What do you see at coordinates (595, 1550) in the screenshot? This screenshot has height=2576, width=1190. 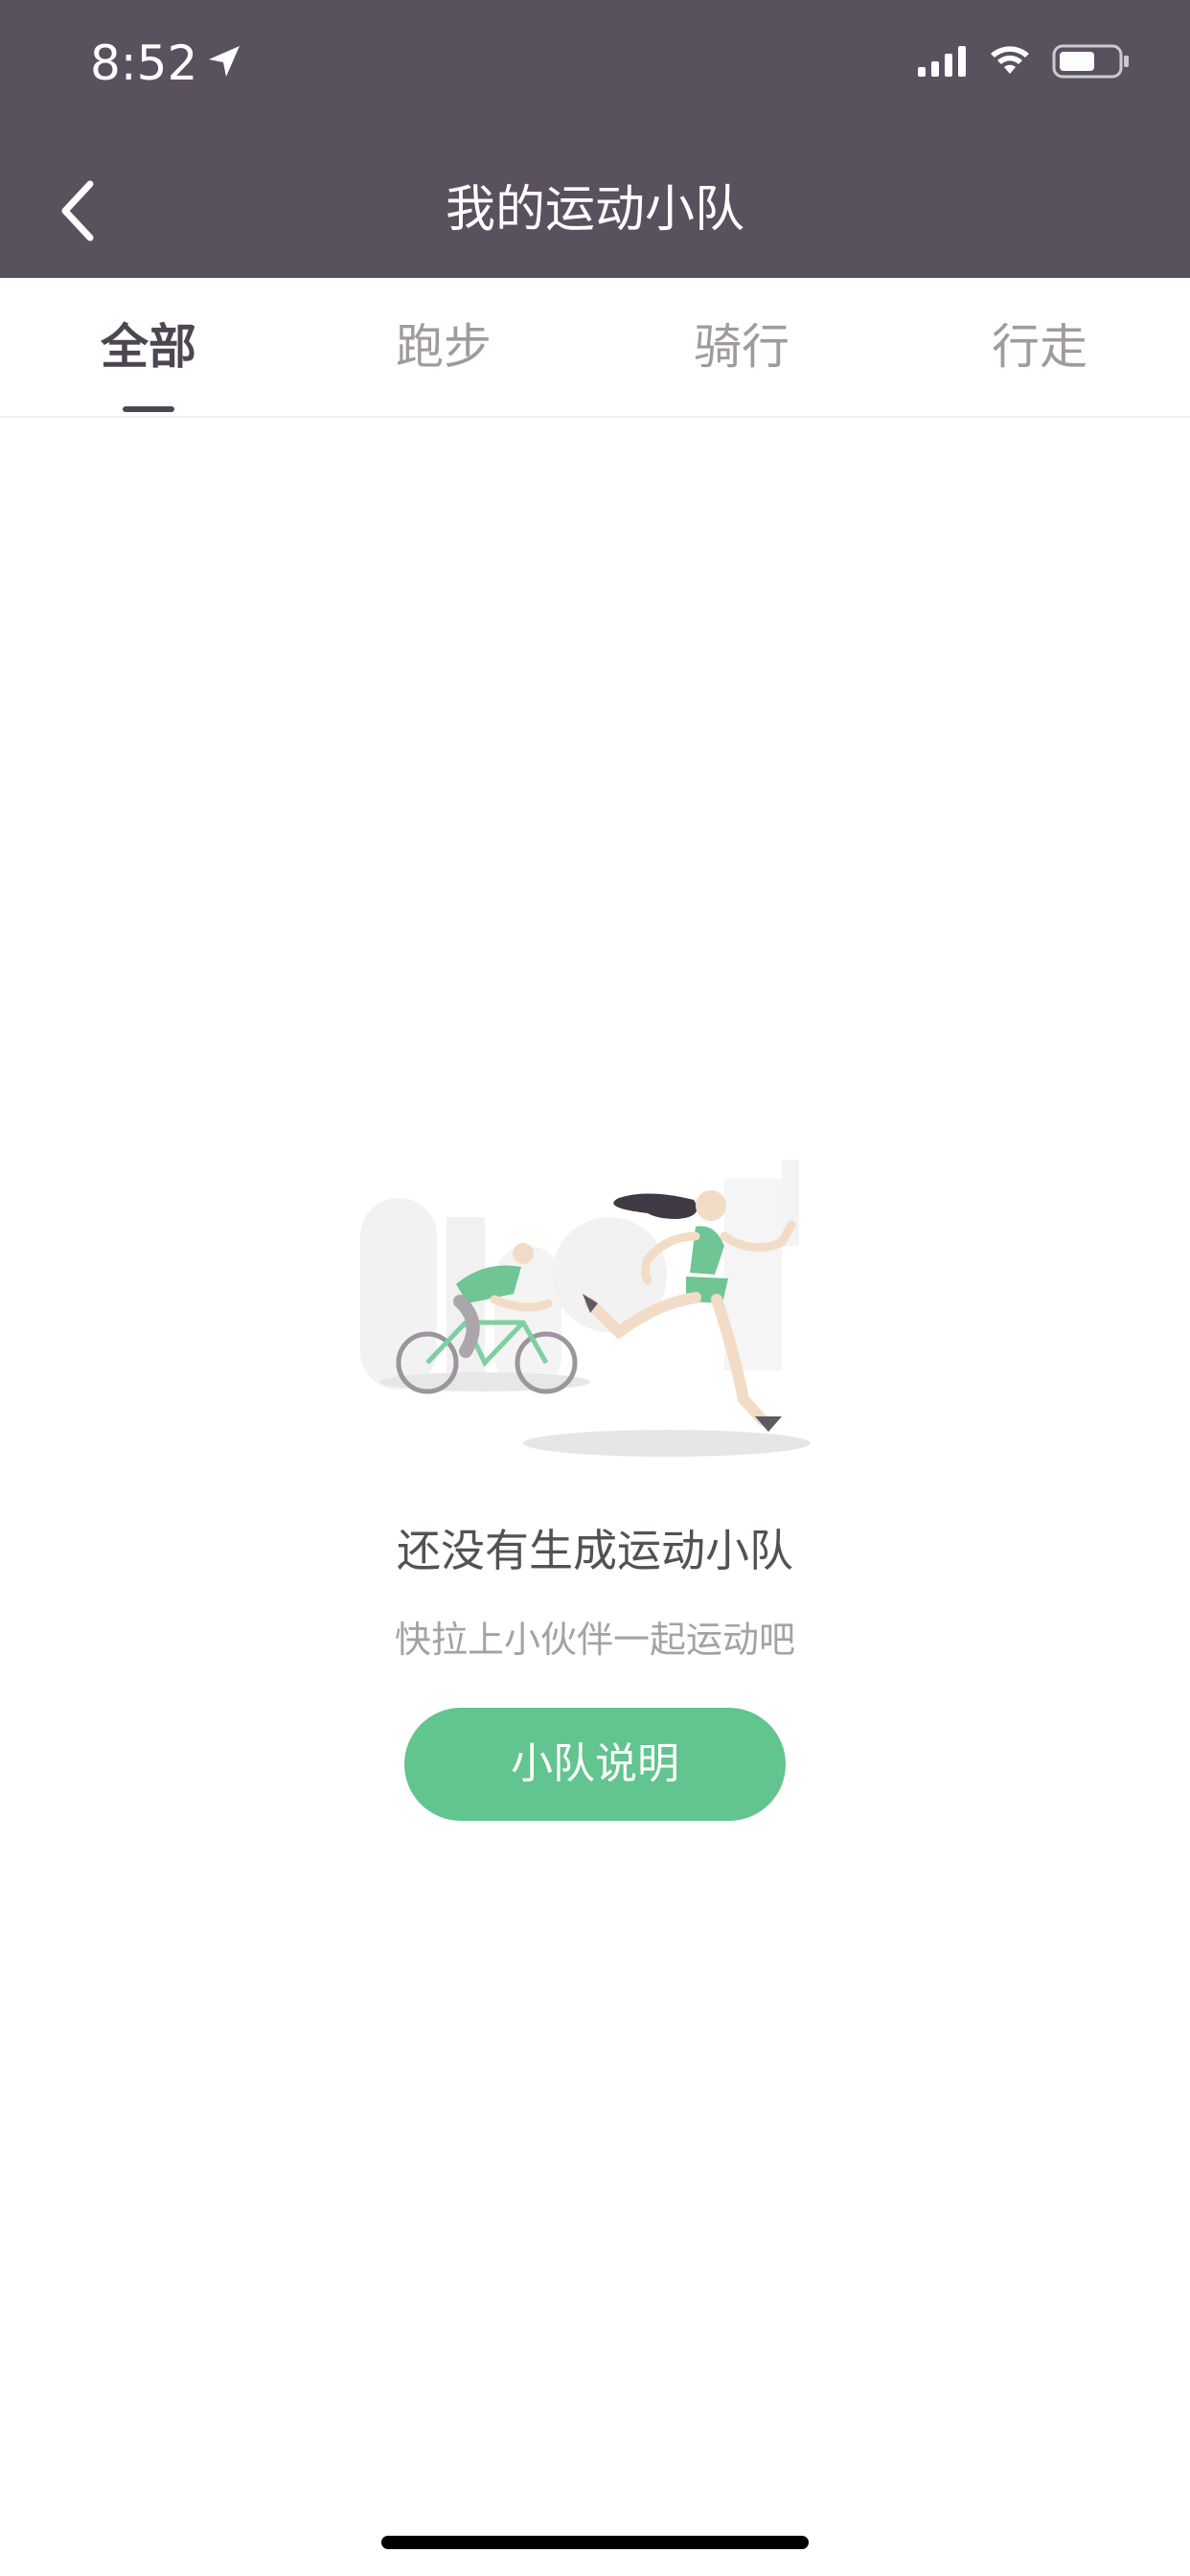 I see `empty-state-title: 还没有生成运动小队` at bounding box center [595, 1550].